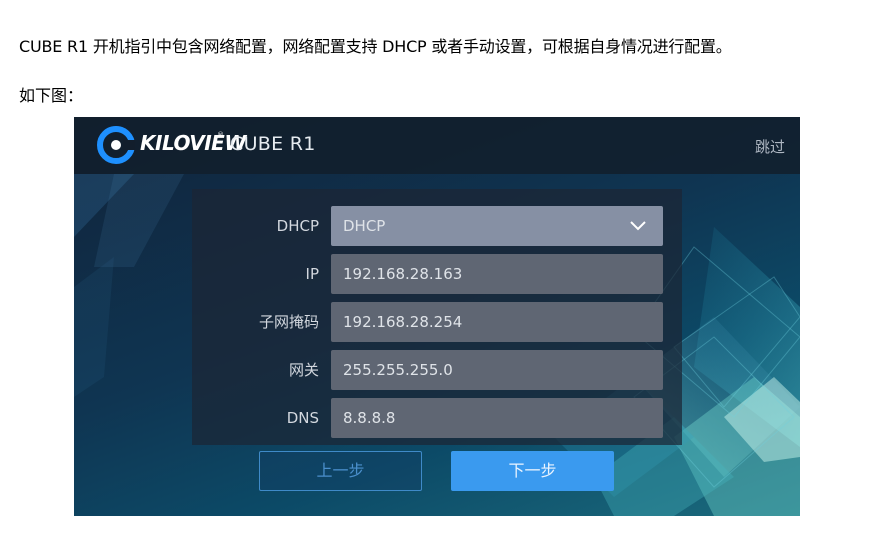 The width and height of the screenshot is (889, 555). What do you see at coordinates (312, 274) in the screenshot?
I see `ip-label: IP` at bounding box center [312, 274].